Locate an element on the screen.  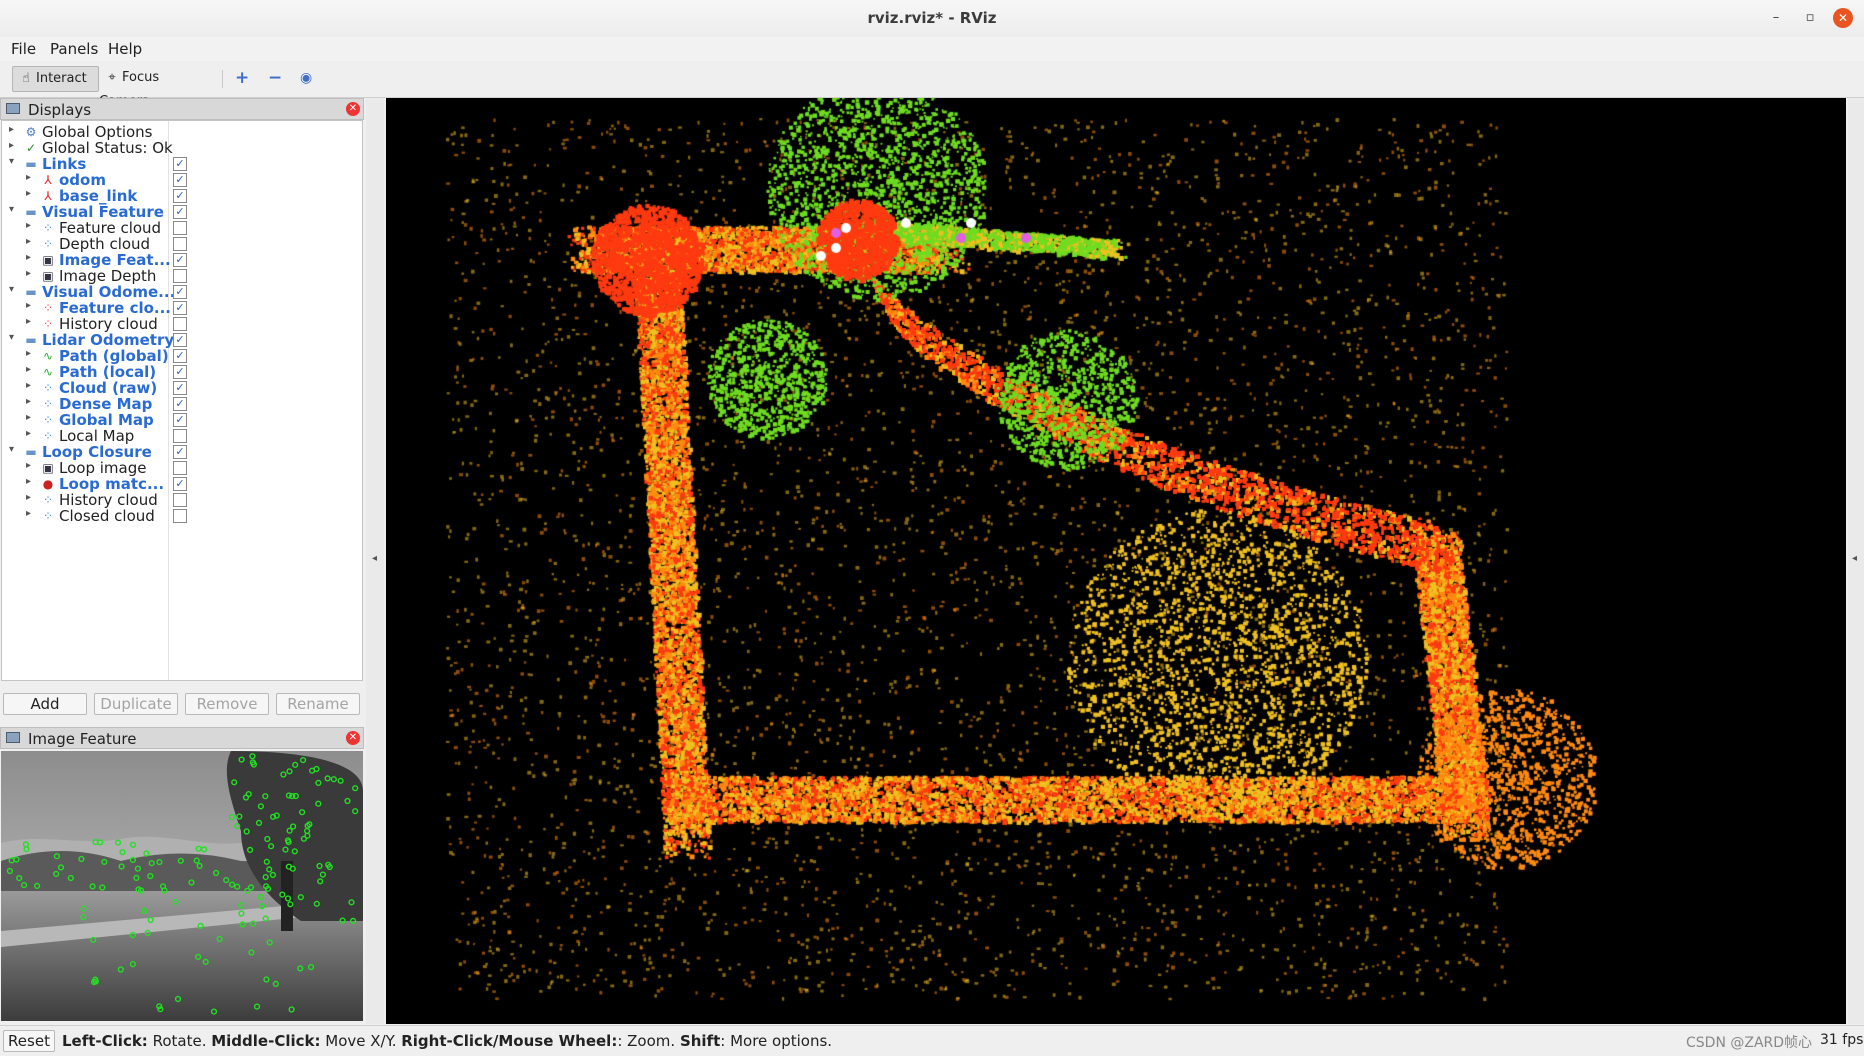
window-title: rviz.rviz* - RViz is located at coordinates (932, 18).